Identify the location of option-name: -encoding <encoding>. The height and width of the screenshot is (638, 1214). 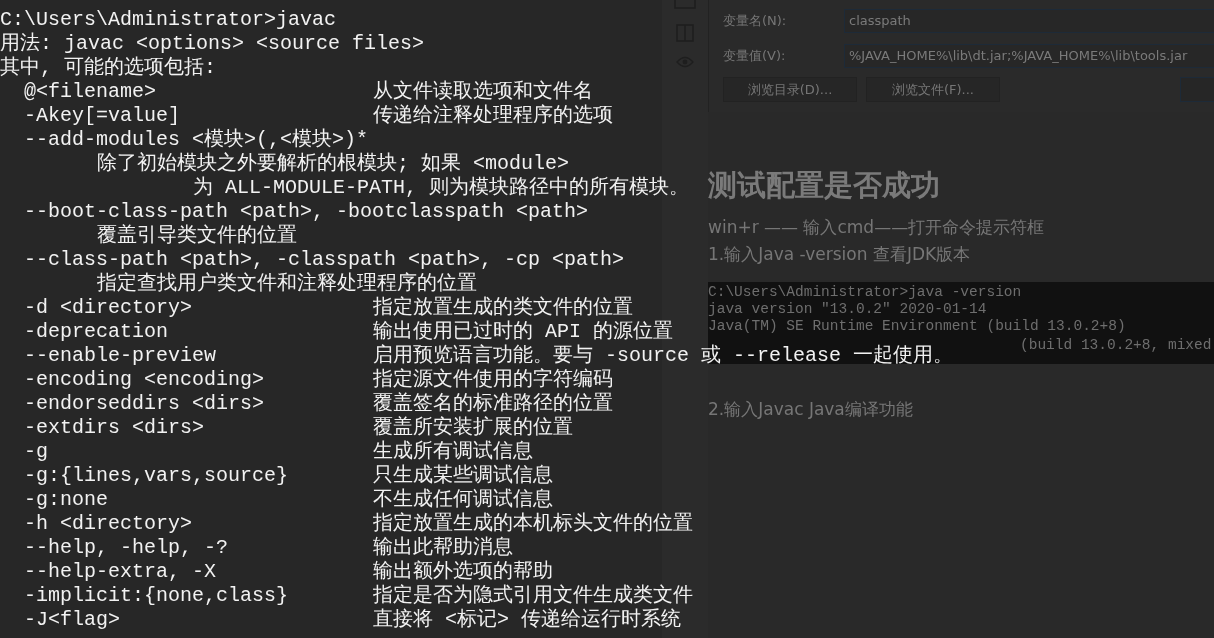
(144, 379).